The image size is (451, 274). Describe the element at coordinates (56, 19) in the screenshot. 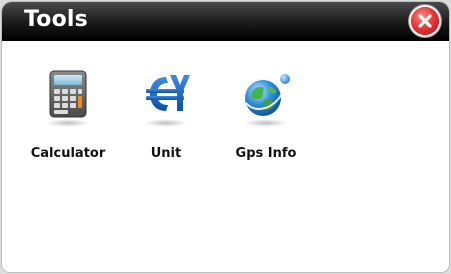

I see `window-title: Tools` at that location.